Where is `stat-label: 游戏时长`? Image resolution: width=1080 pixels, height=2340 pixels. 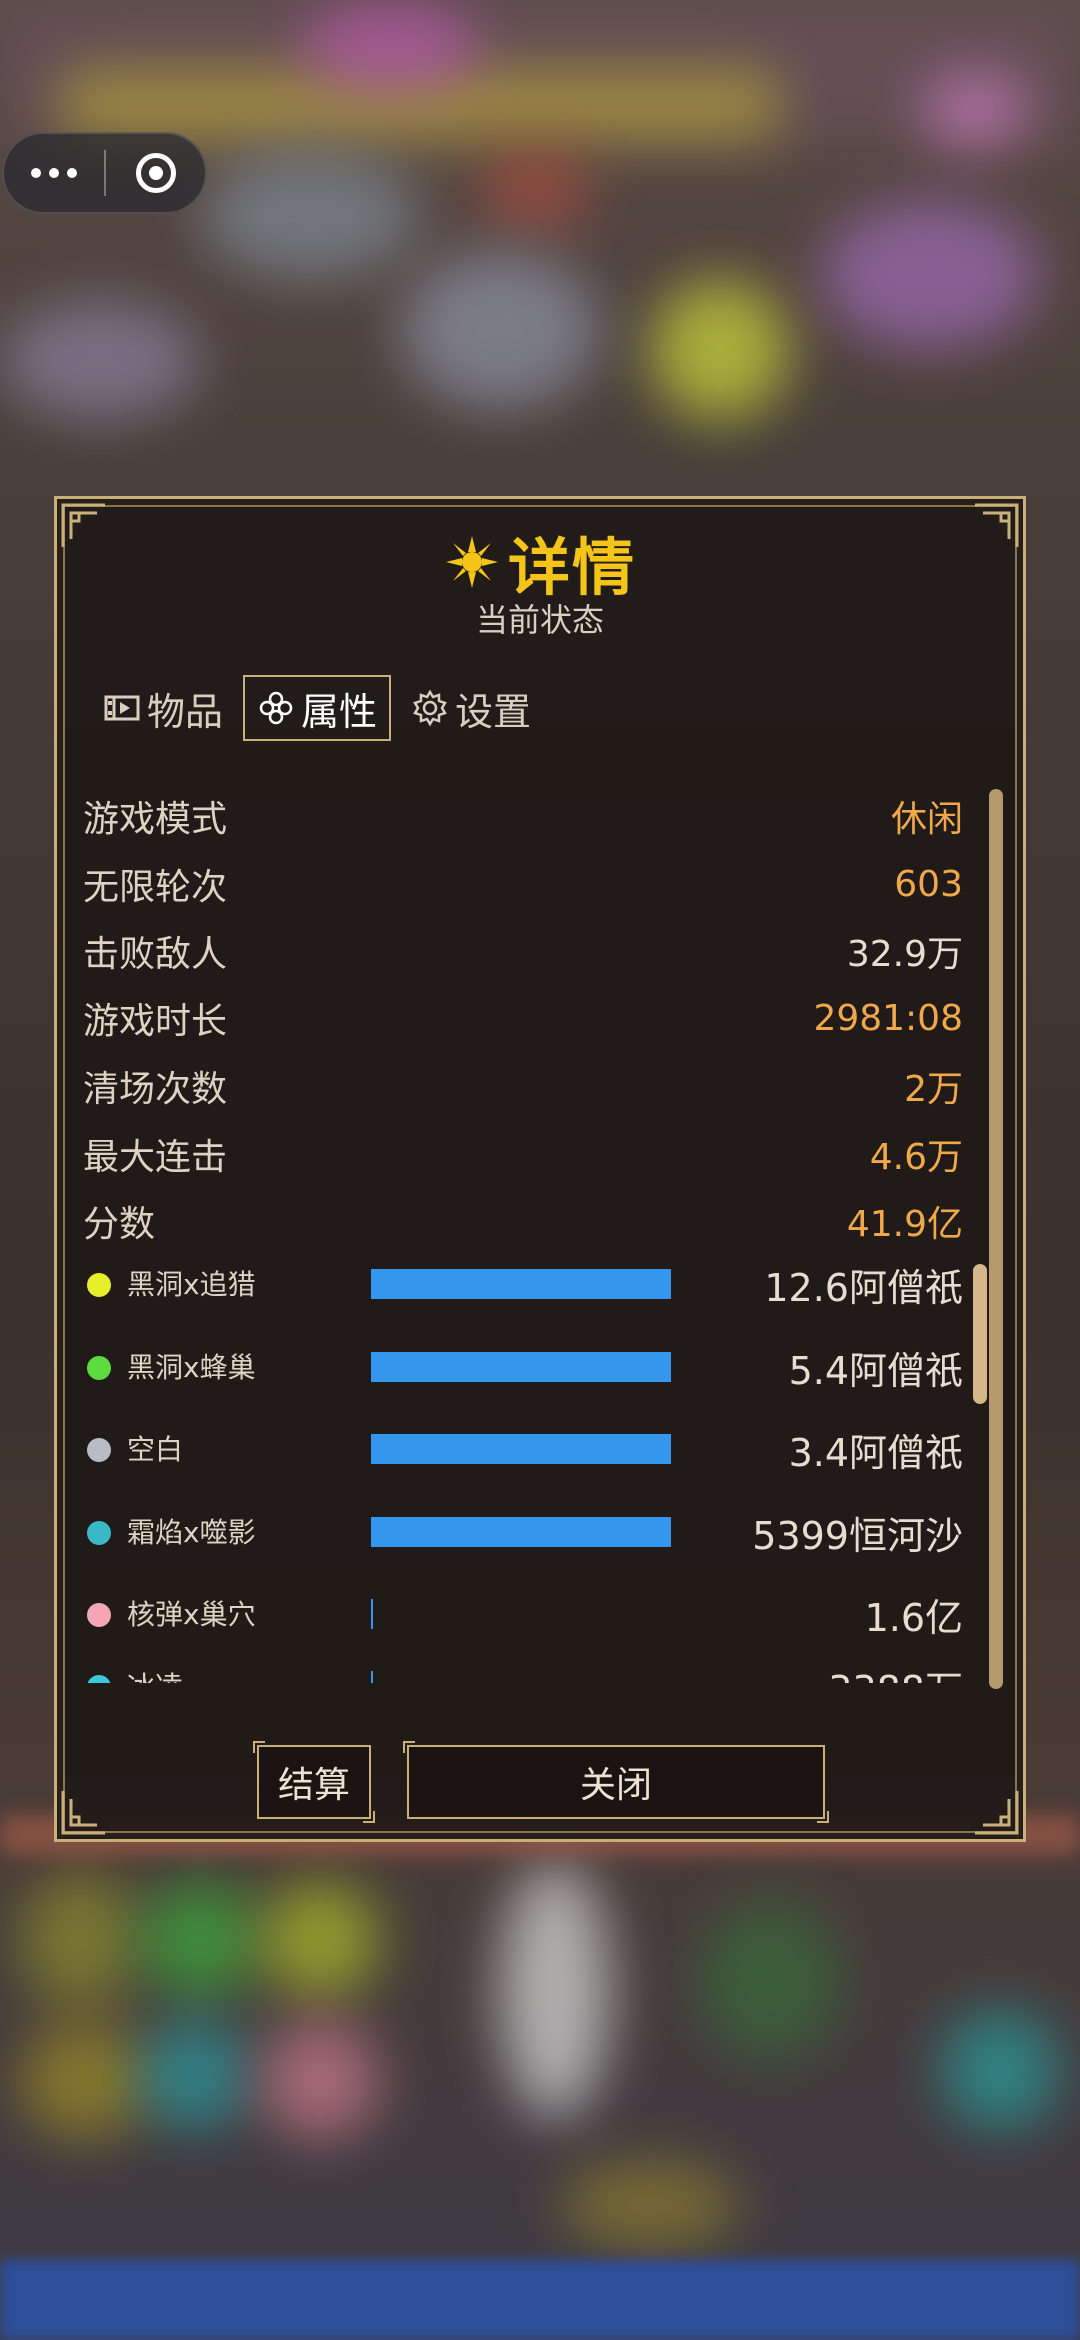 stat-label: 游戏时长 is located at coordinates (155, 1021).